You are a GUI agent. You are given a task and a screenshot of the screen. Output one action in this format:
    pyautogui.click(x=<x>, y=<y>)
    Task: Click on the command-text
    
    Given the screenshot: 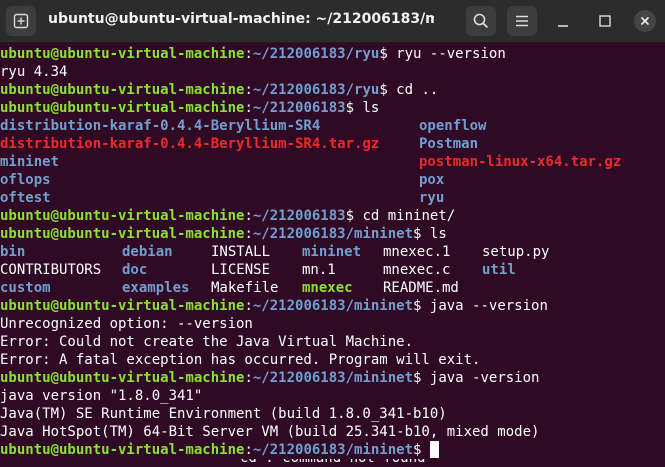 What is the action you would take?
    pyautogui.click(x=425, y=450)
    